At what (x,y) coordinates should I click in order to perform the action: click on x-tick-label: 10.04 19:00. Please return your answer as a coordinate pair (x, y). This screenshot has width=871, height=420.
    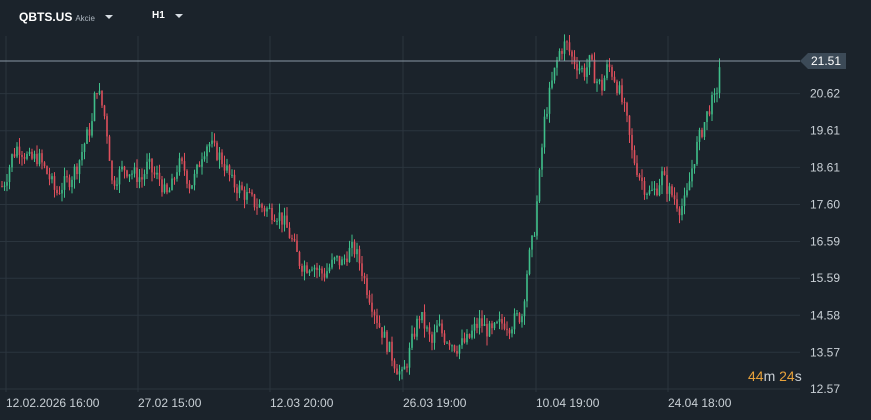
    Looking at the image, I should click on (568, 403).